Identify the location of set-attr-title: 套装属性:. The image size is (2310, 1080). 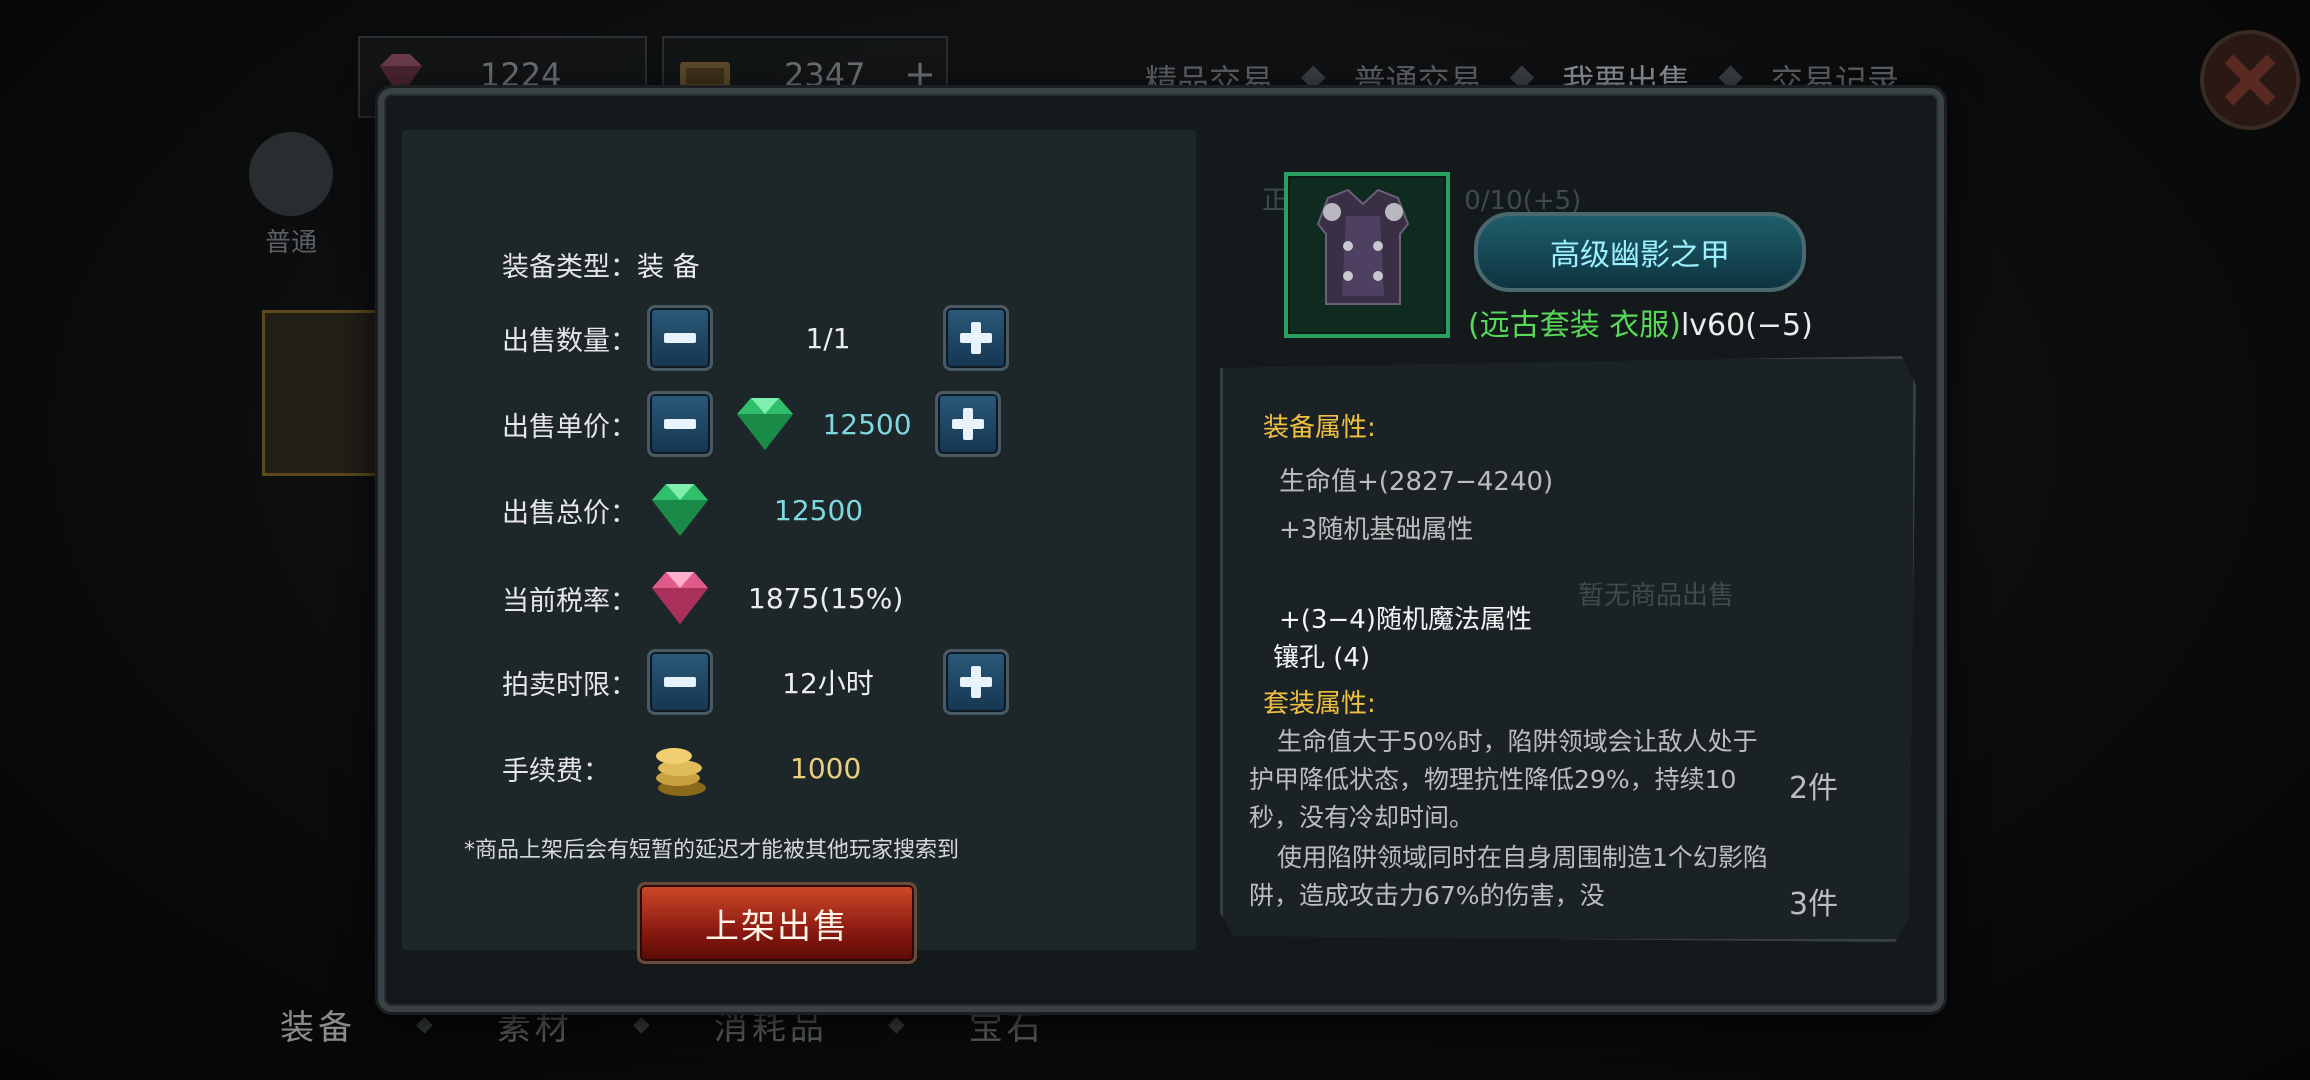
(1319, 704).